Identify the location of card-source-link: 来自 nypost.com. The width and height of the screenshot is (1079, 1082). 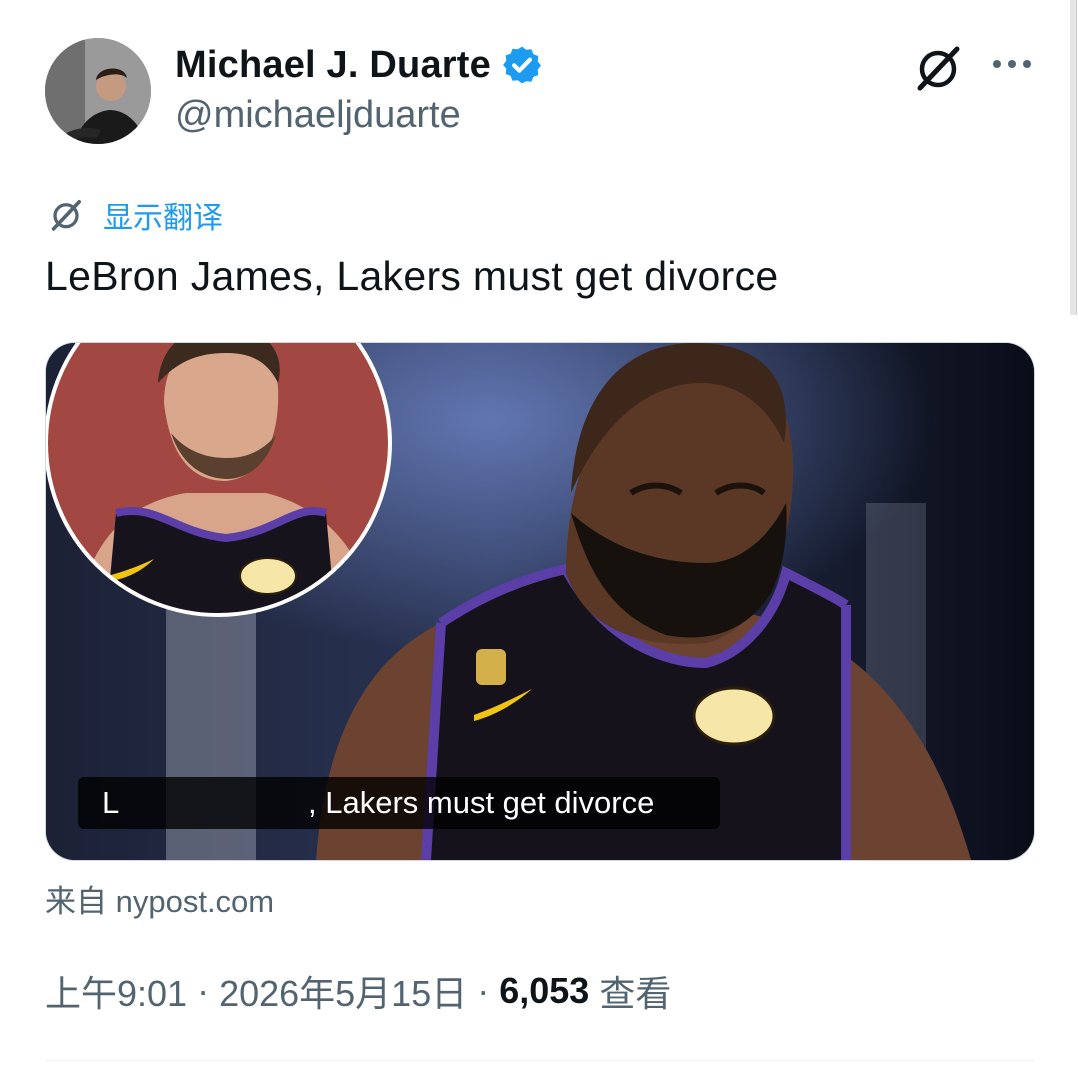
(159, 898).